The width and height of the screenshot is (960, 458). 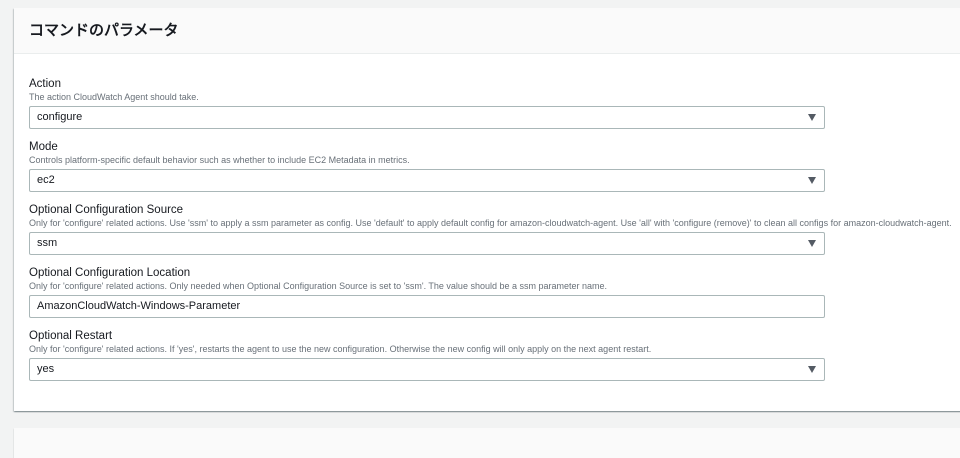 What do you see at coordinates (47, 243) in the screenshot?
I see `select-value: ssm` at bounding box center [47, 243].